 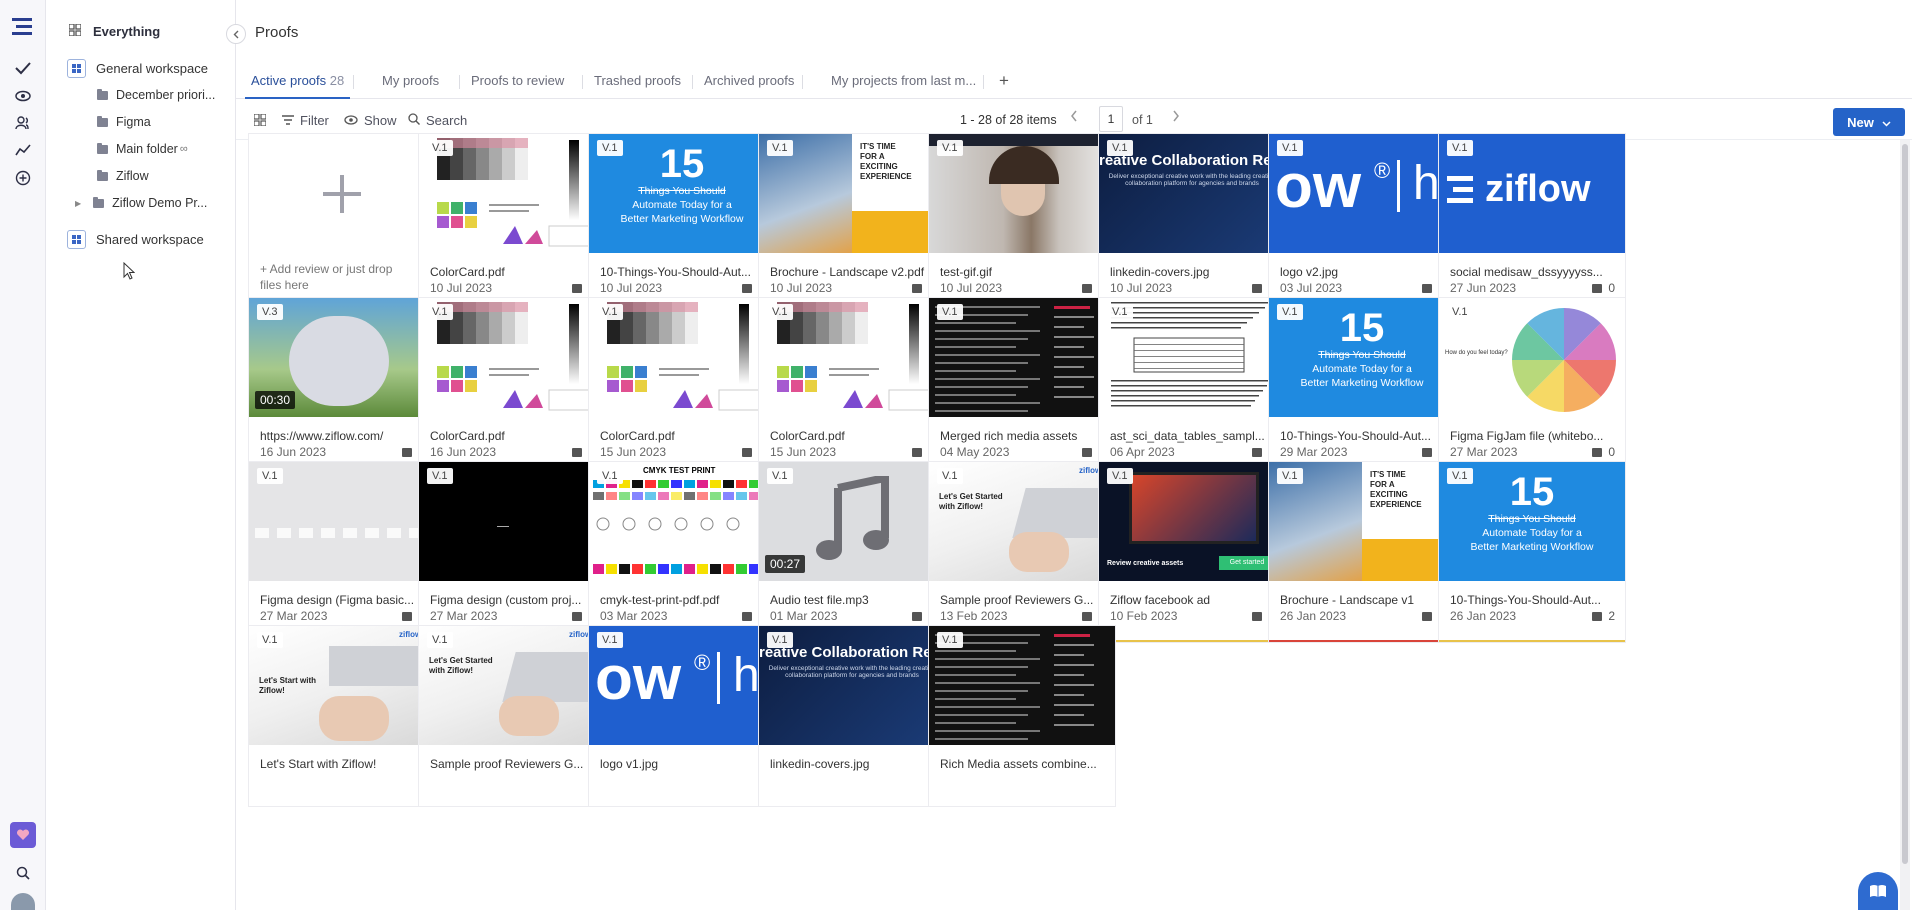 I want to click on sidebar-folder-ziflow: Ziflow, so click(x=123, y=176).